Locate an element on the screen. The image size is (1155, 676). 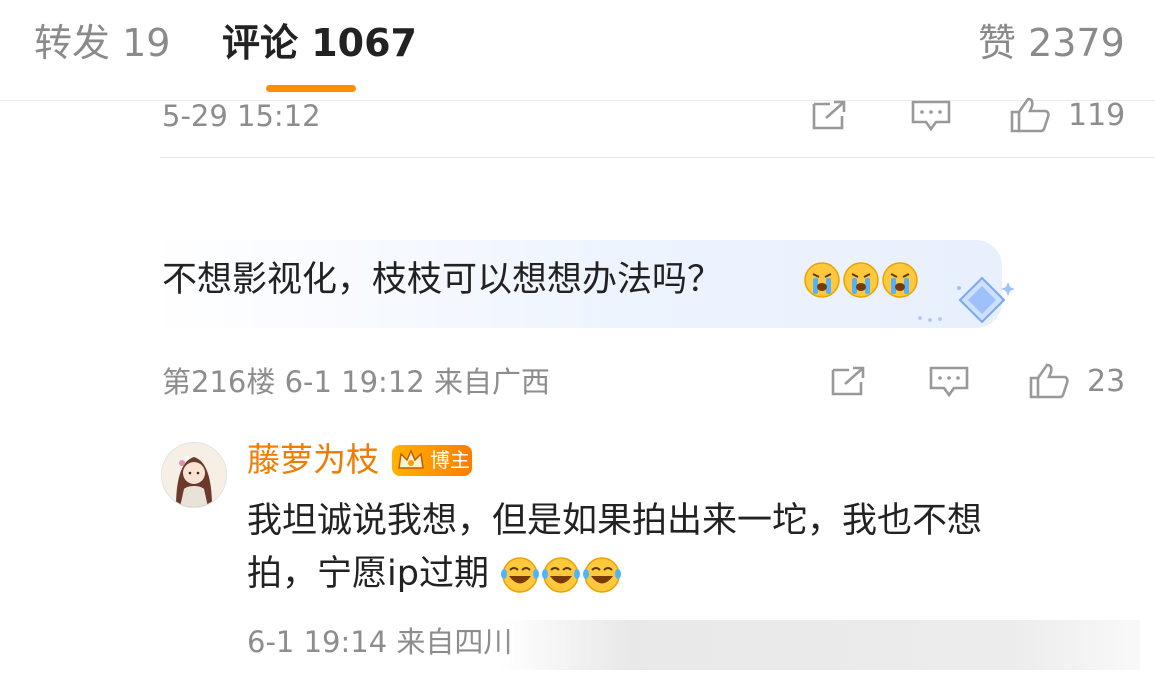
comment-meta: 第216楼 6-1 19:12 来自广西 is located at coordinates (356, 382).